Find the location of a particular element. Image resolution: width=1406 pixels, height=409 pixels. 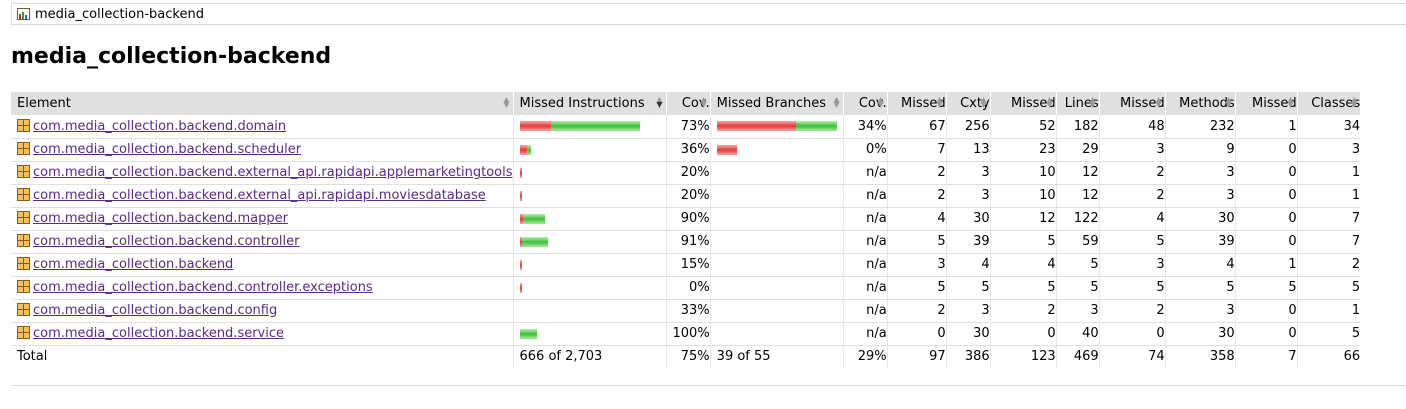

header-branch-cov: Cov. ▲ ▼ is located at coordinates (865, 103).